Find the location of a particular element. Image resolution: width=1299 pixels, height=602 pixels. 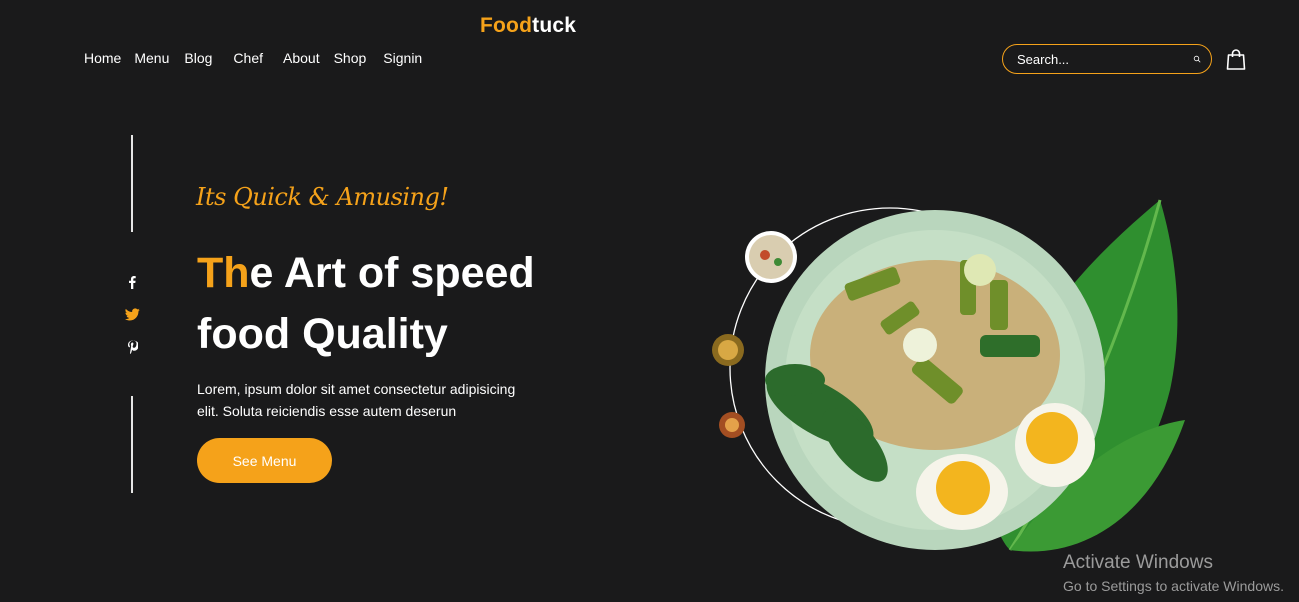

brand-logo-part1: Food is located at coordinates (506, 25).